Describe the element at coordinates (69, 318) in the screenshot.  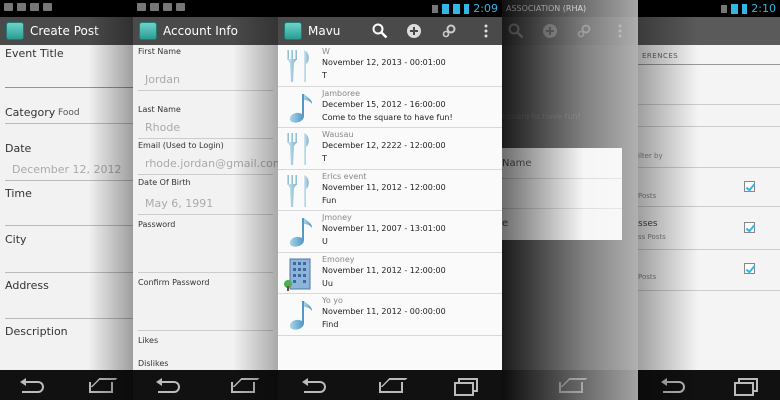
I see `address-input` at that location.